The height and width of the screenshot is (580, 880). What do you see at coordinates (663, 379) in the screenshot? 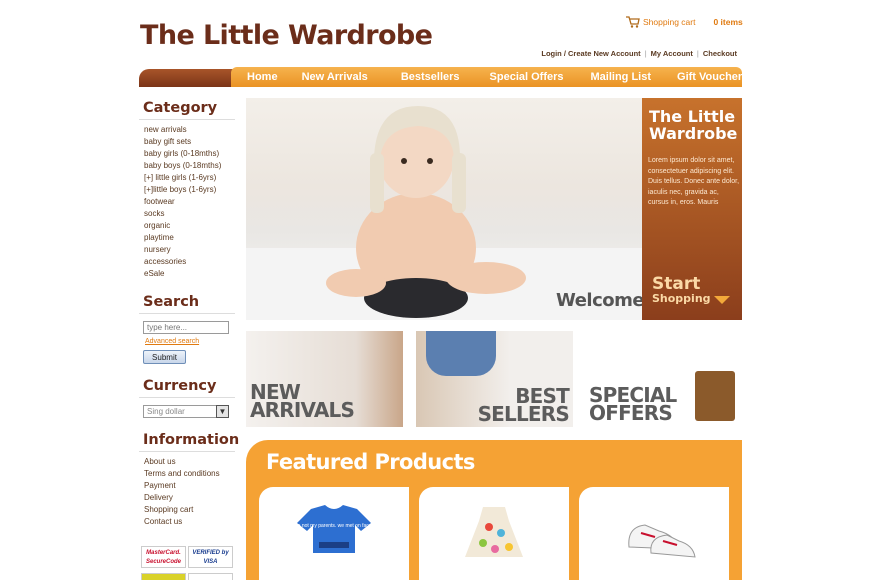
I see `promo-special-offers: SPECIAL OFFERS` at bounding box center [663, 379].